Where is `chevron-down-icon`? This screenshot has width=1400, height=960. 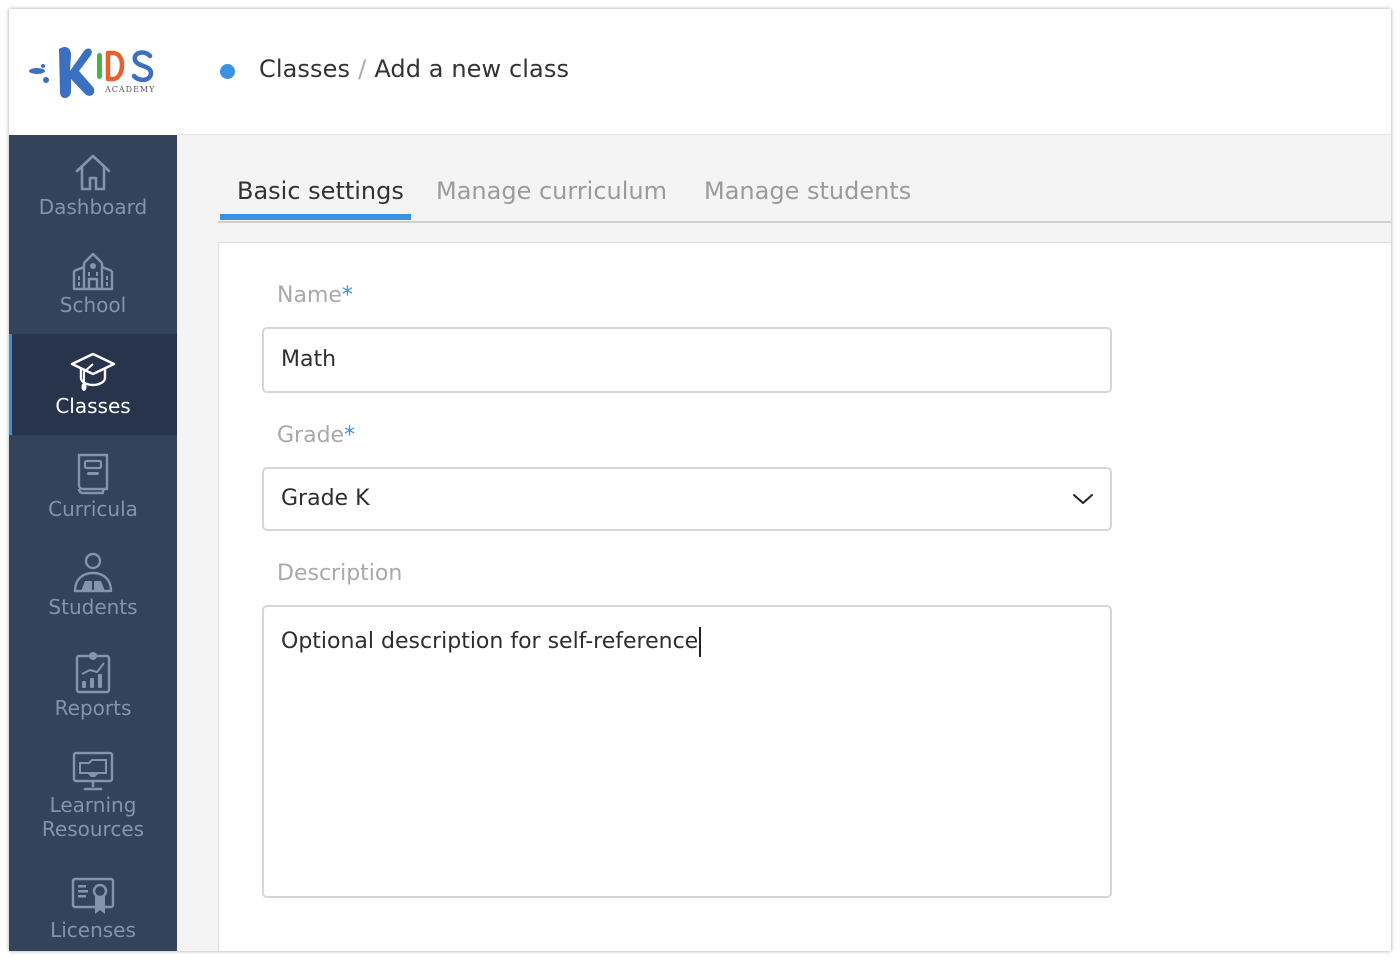
chevron-down-icon is located at coordinates (1083, 499).